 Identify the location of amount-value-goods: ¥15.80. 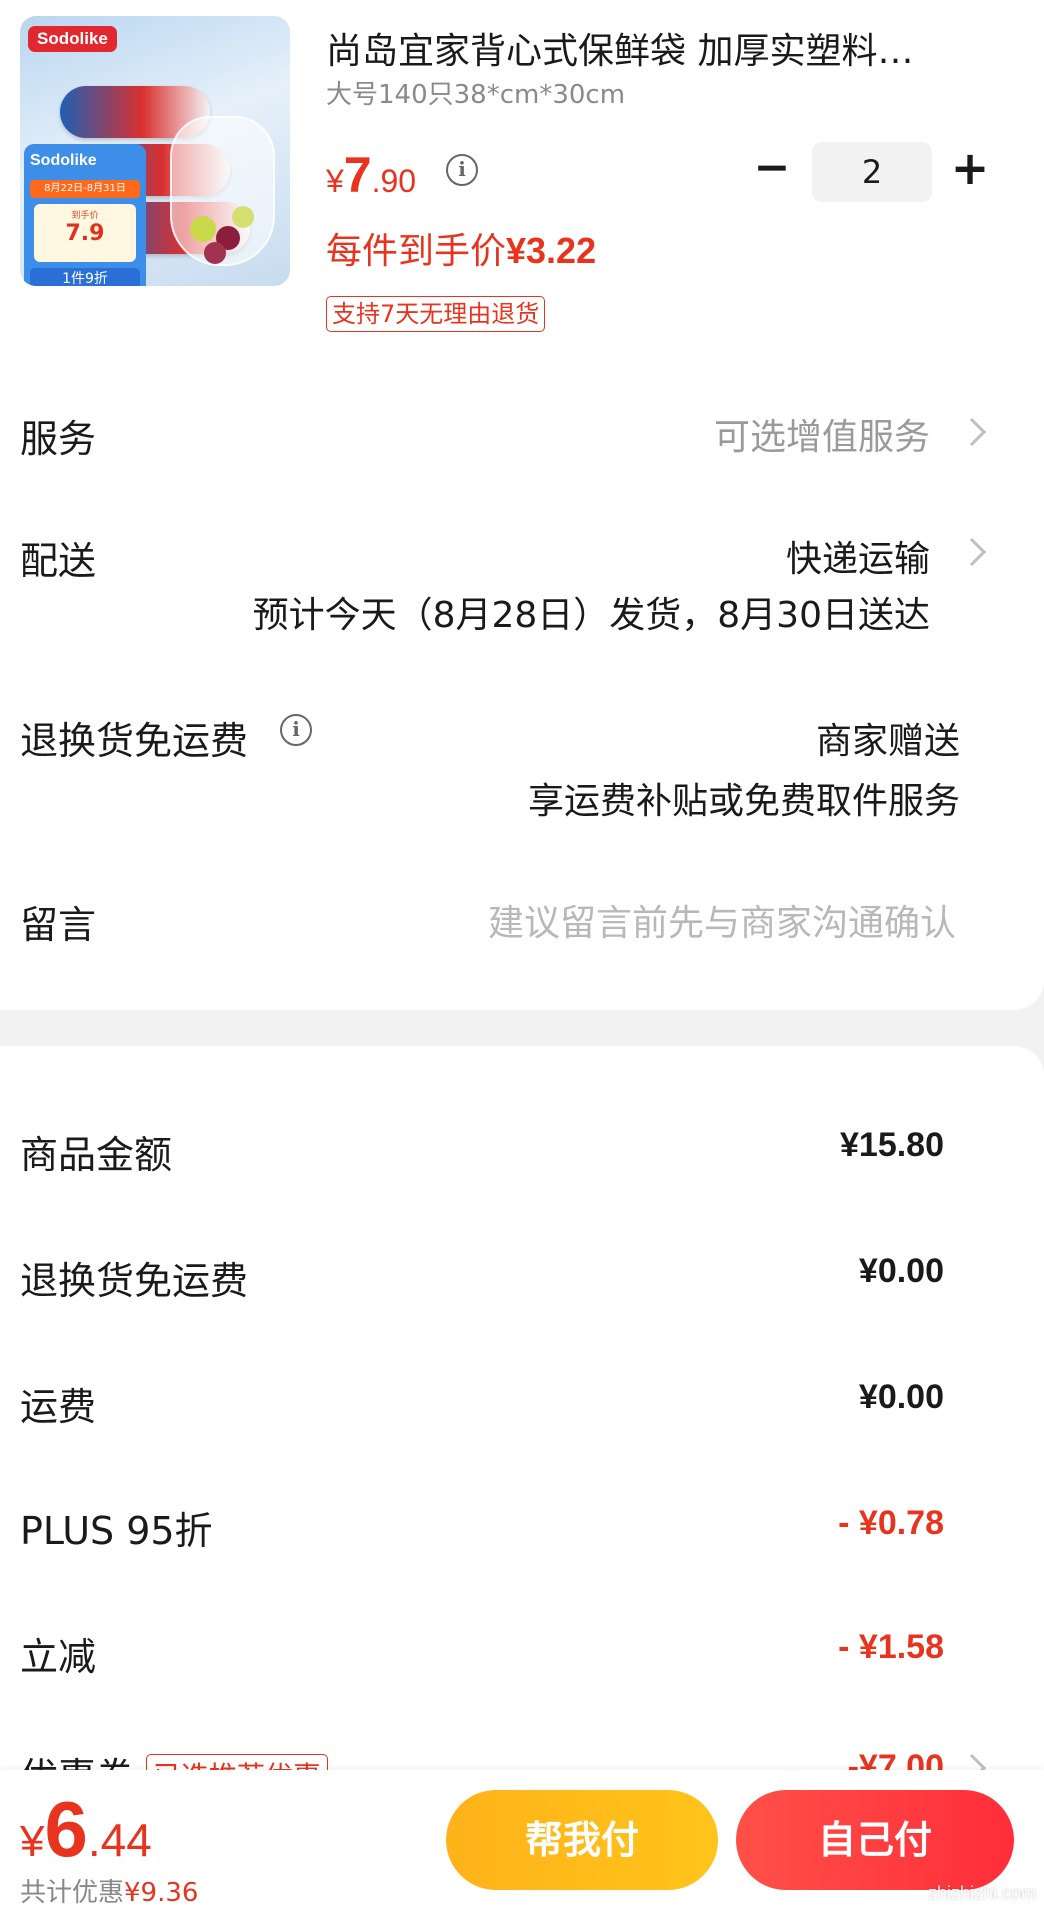
(892, 1145).